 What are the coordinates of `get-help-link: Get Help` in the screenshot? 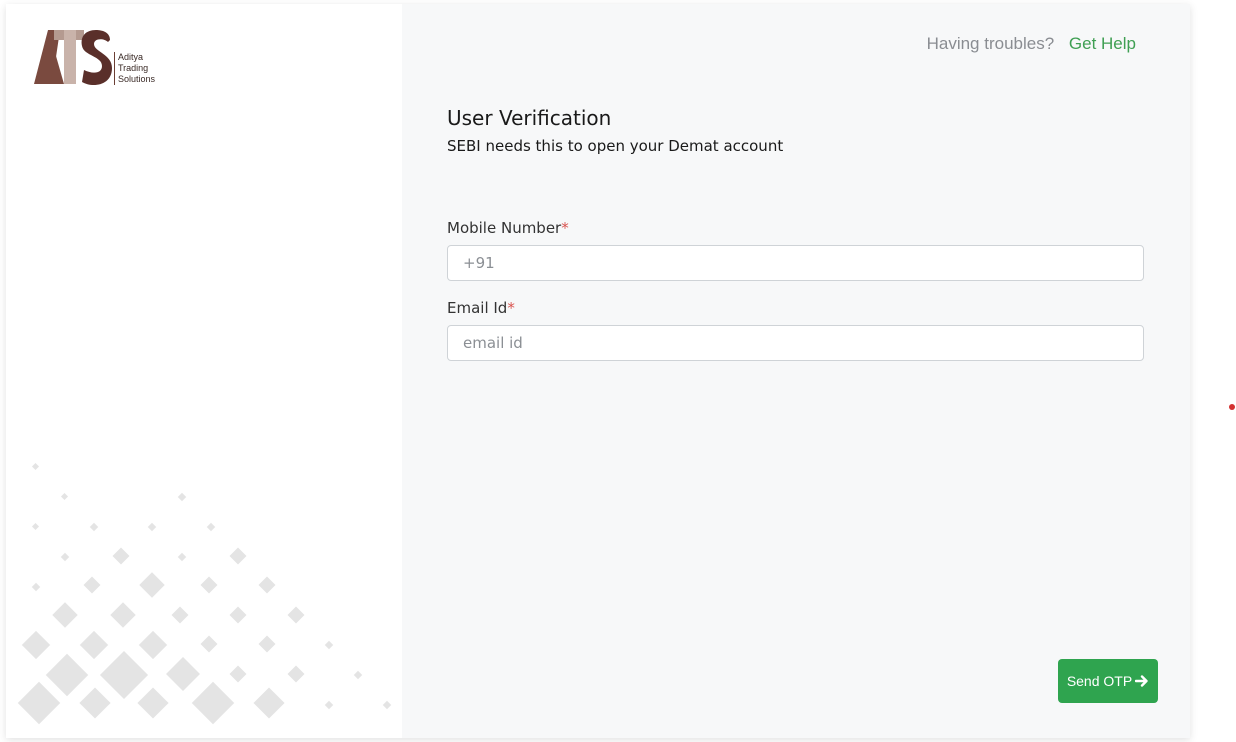 It's located at (1102, 43).